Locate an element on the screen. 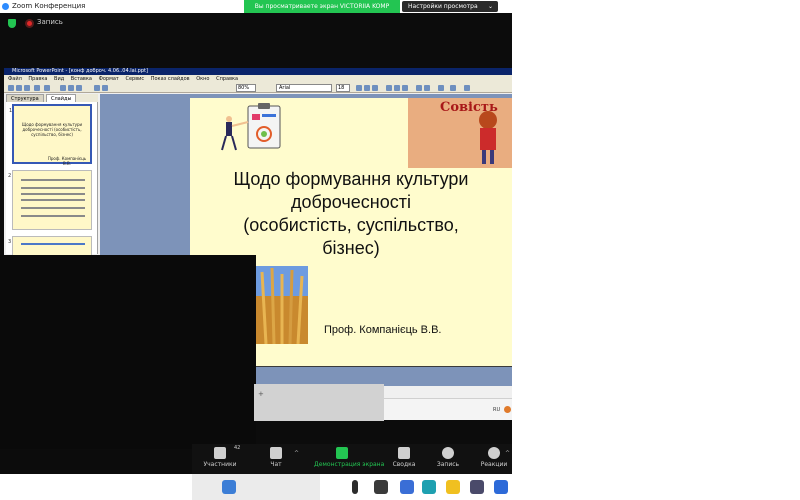 Image resolution: width=800 pixels, height=500 pixels. chat-button: Чат is located at coordinates (276, 459).